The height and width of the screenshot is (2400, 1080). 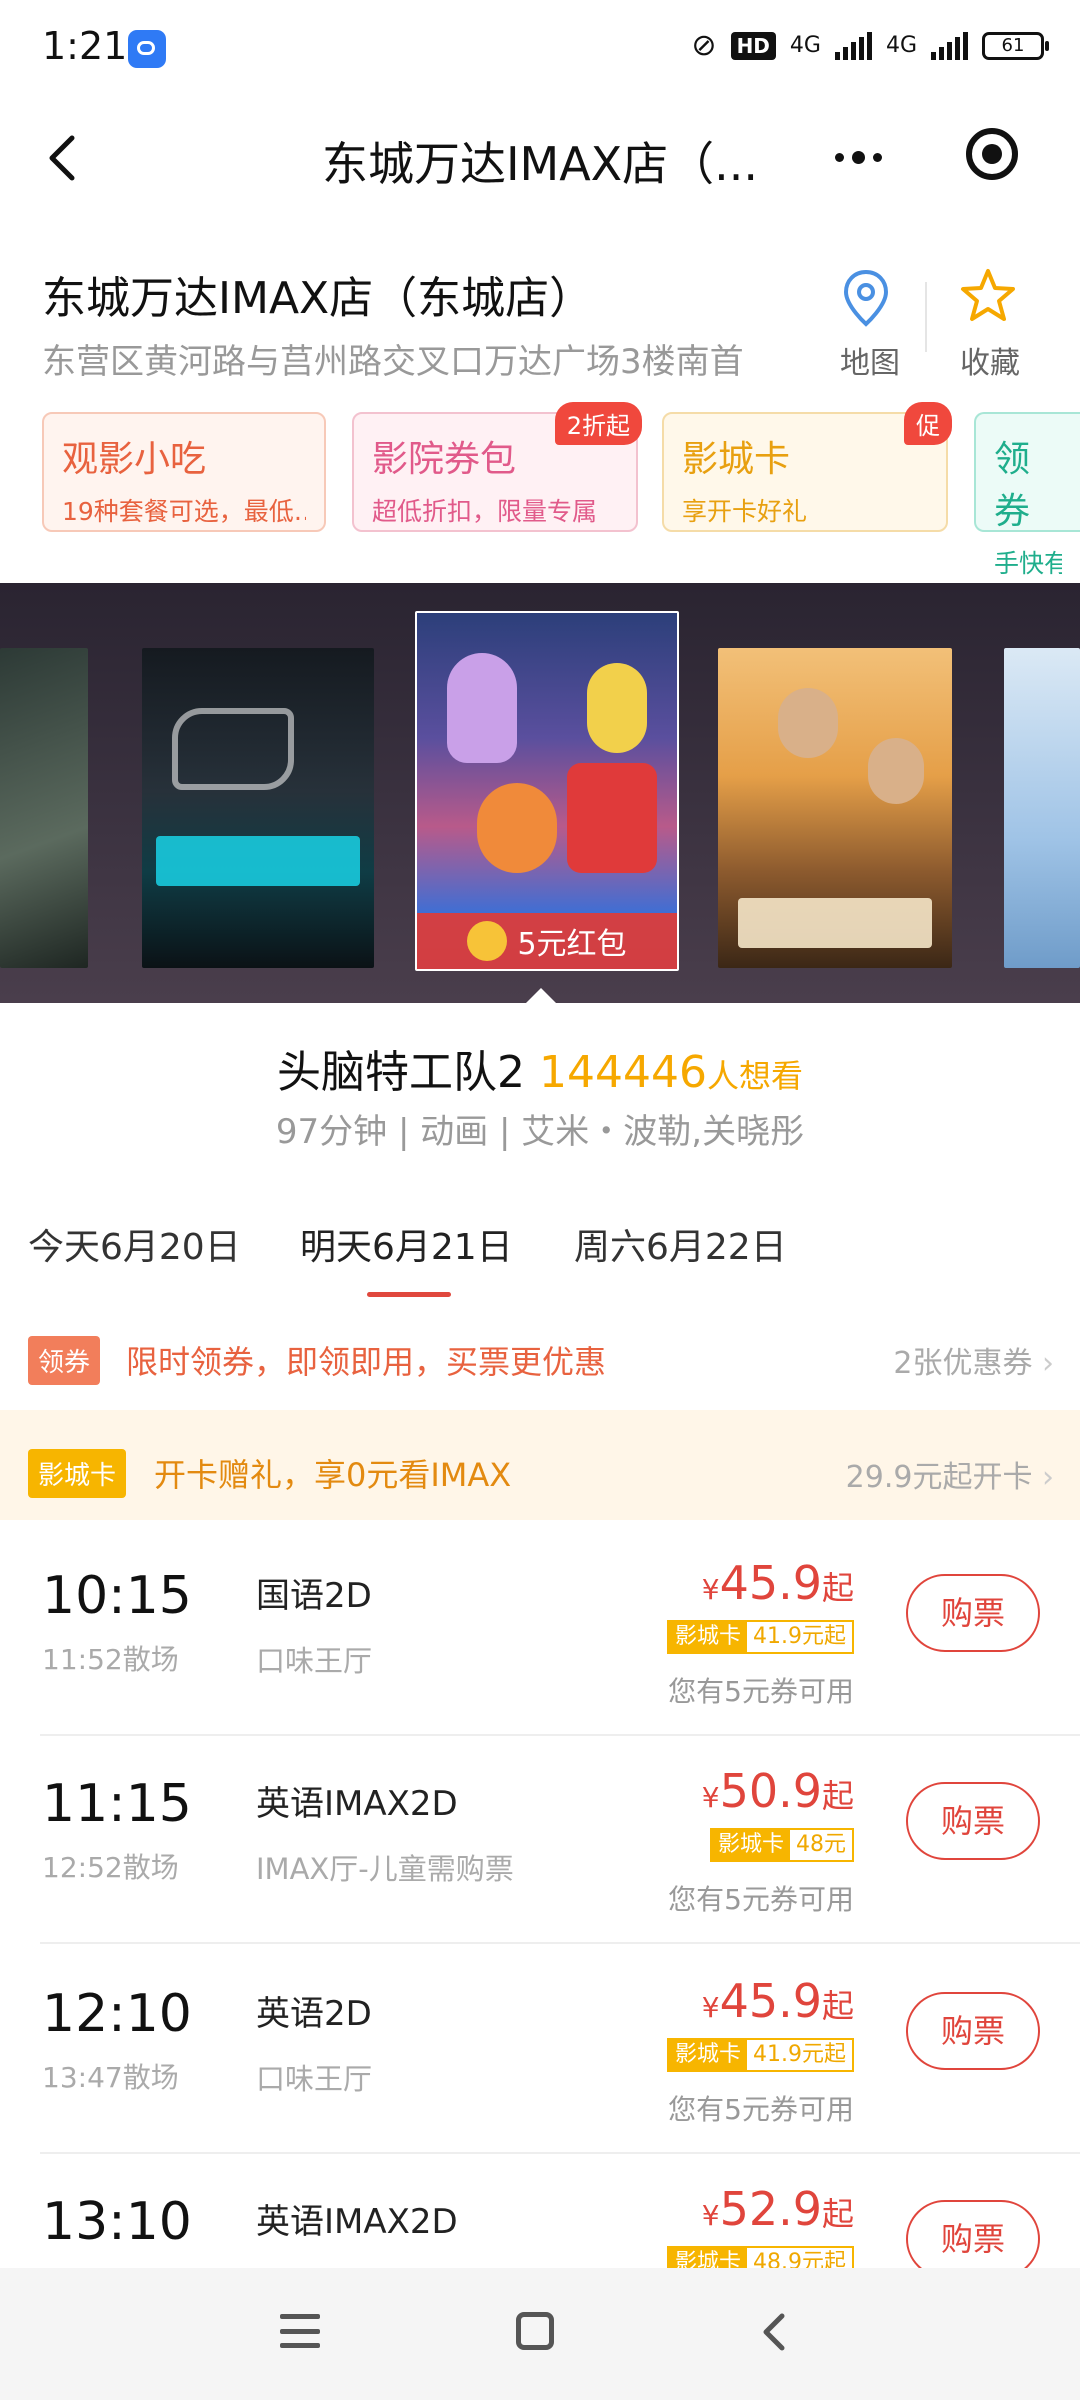 What do you see at coordinates (409, 1294) in the screenshot?
I see `active-tab-indicator` at bounding box center [409, 1294].